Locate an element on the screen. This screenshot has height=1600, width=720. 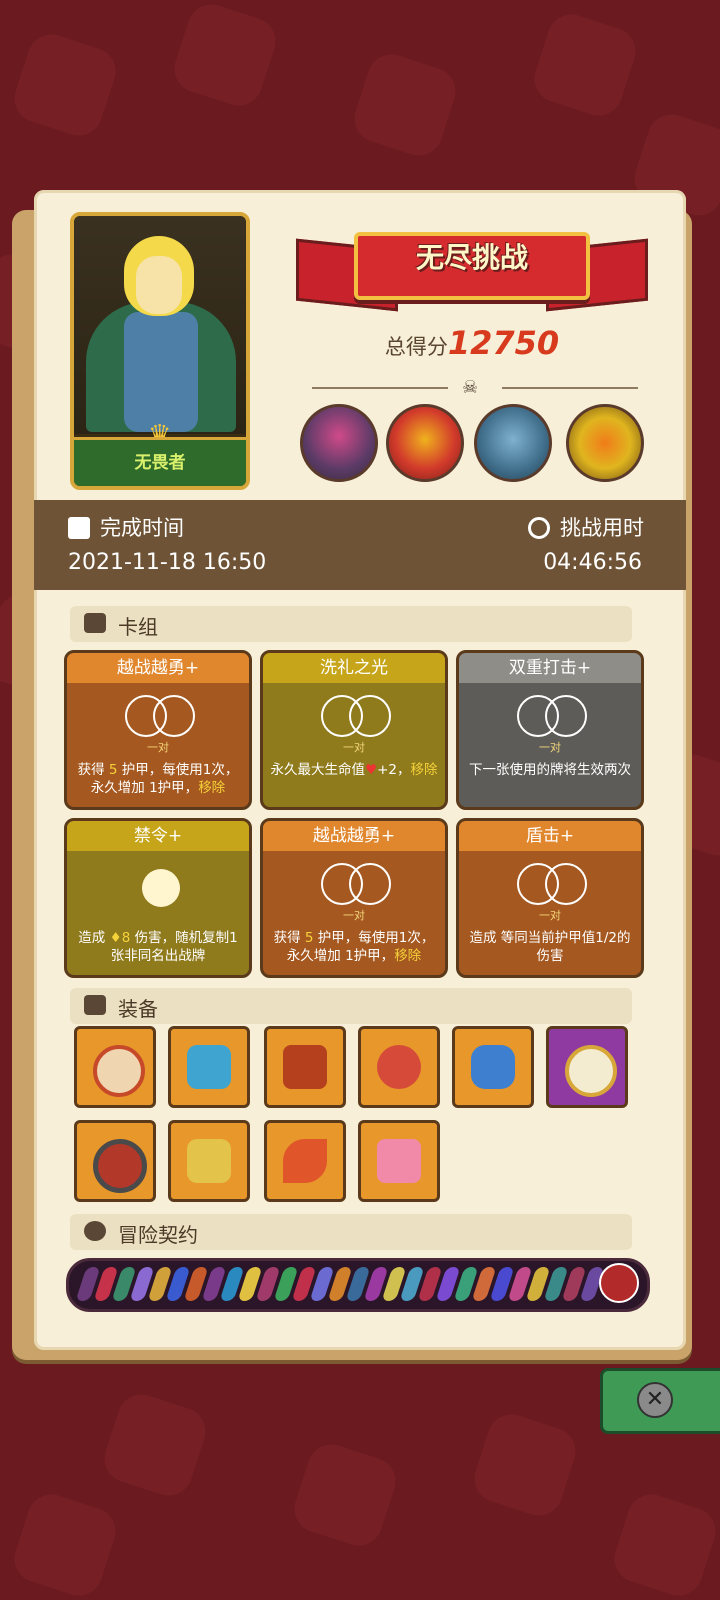
equipment-section-header: 装备 is located at coordinates (351, 1006).